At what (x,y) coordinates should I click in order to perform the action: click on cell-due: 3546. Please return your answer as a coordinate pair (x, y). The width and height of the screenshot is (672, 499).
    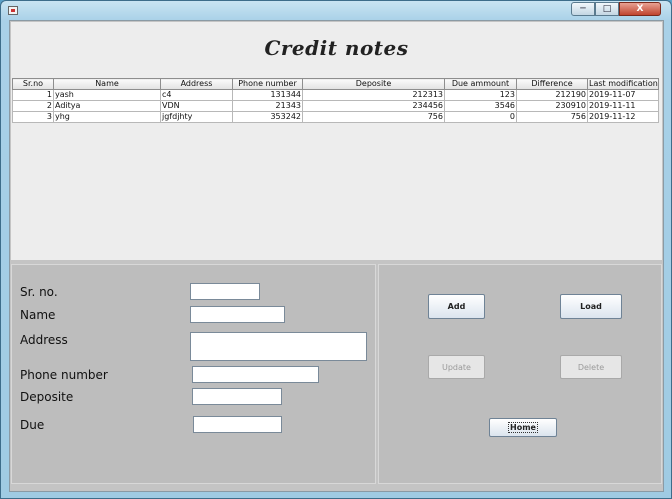
    Looking at the image, I should click on (480, 106).